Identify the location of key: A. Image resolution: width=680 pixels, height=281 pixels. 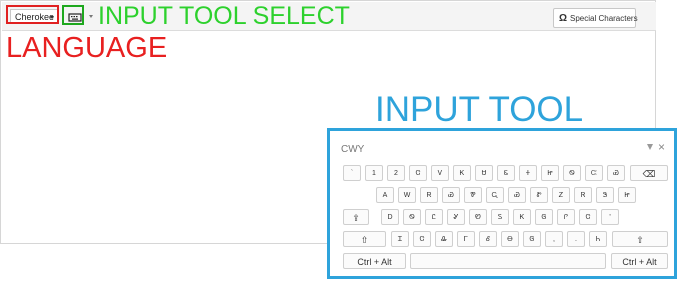
(385, 195).